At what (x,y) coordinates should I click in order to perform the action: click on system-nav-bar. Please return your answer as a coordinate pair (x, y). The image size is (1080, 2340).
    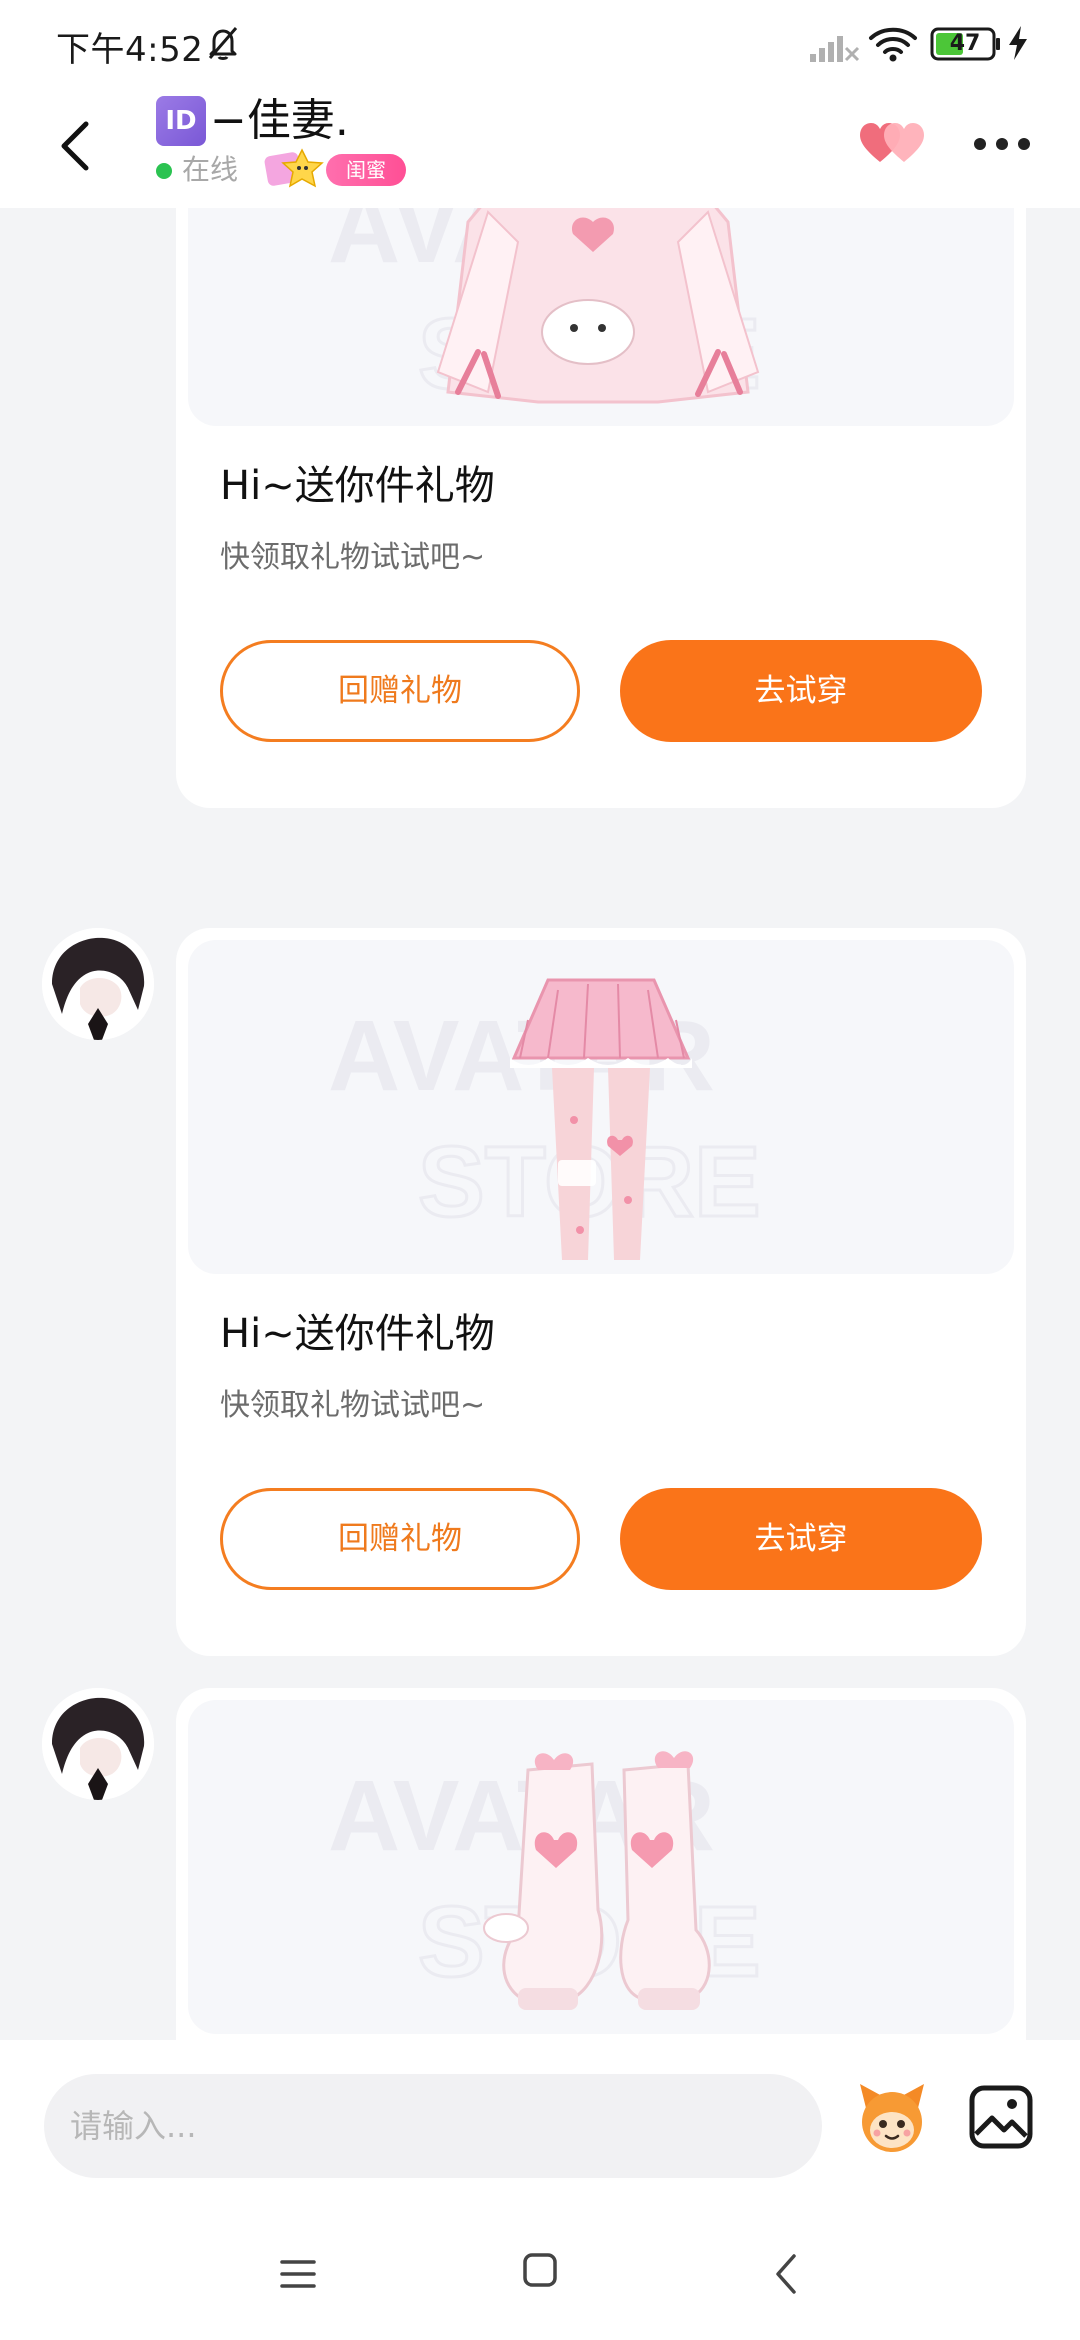
    Looking at the image, I should click on (540, 2274).